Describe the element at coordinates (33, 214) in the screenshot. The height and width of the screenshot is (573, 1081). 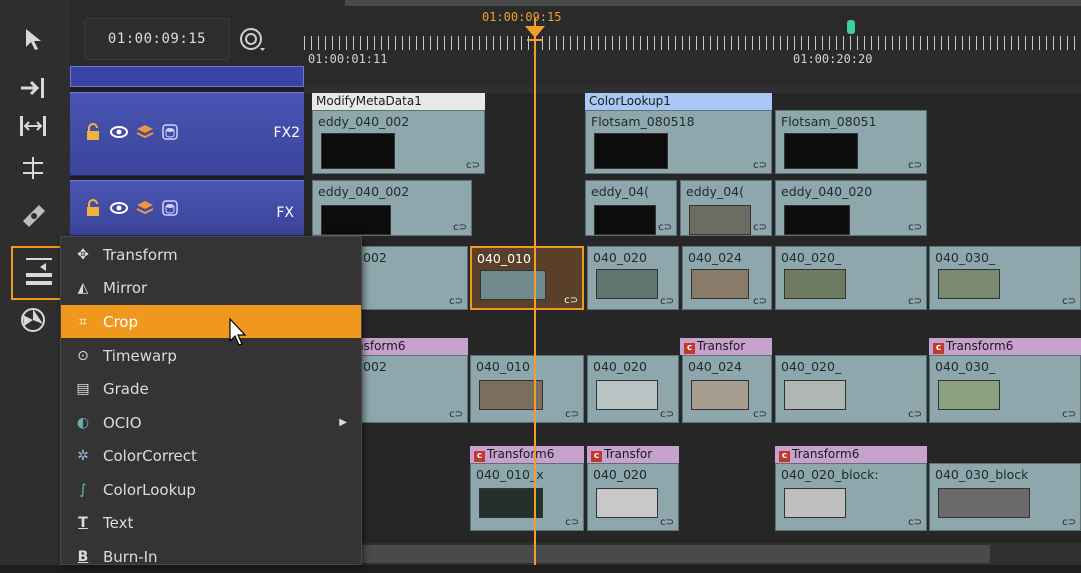
I see `razor-tool-icon` at that location.